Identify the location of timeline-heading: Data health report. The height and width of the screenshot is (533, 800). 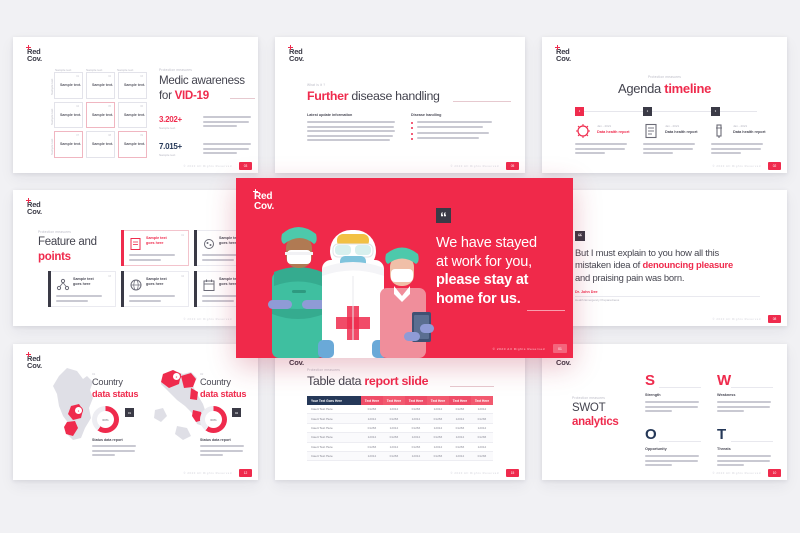
(749, 132).